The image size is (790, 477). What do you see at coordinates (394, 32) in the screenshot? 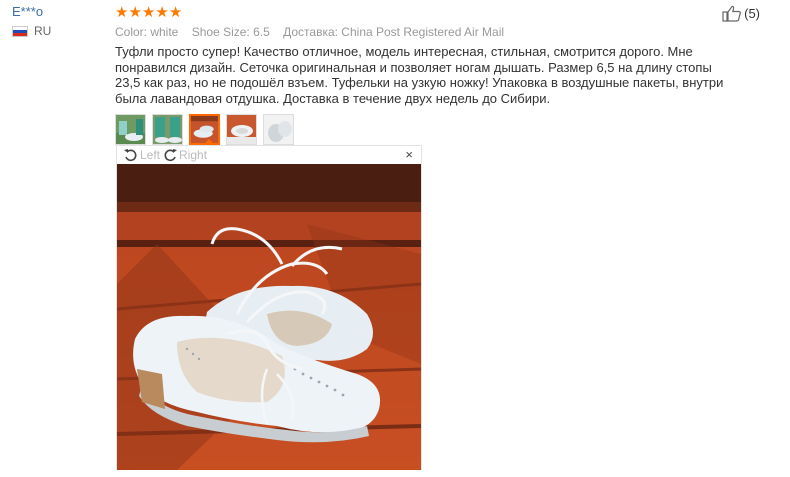
I see `order-shipping: Доставка: China Post Registered Air Mail` at bounding box center [394, 32].